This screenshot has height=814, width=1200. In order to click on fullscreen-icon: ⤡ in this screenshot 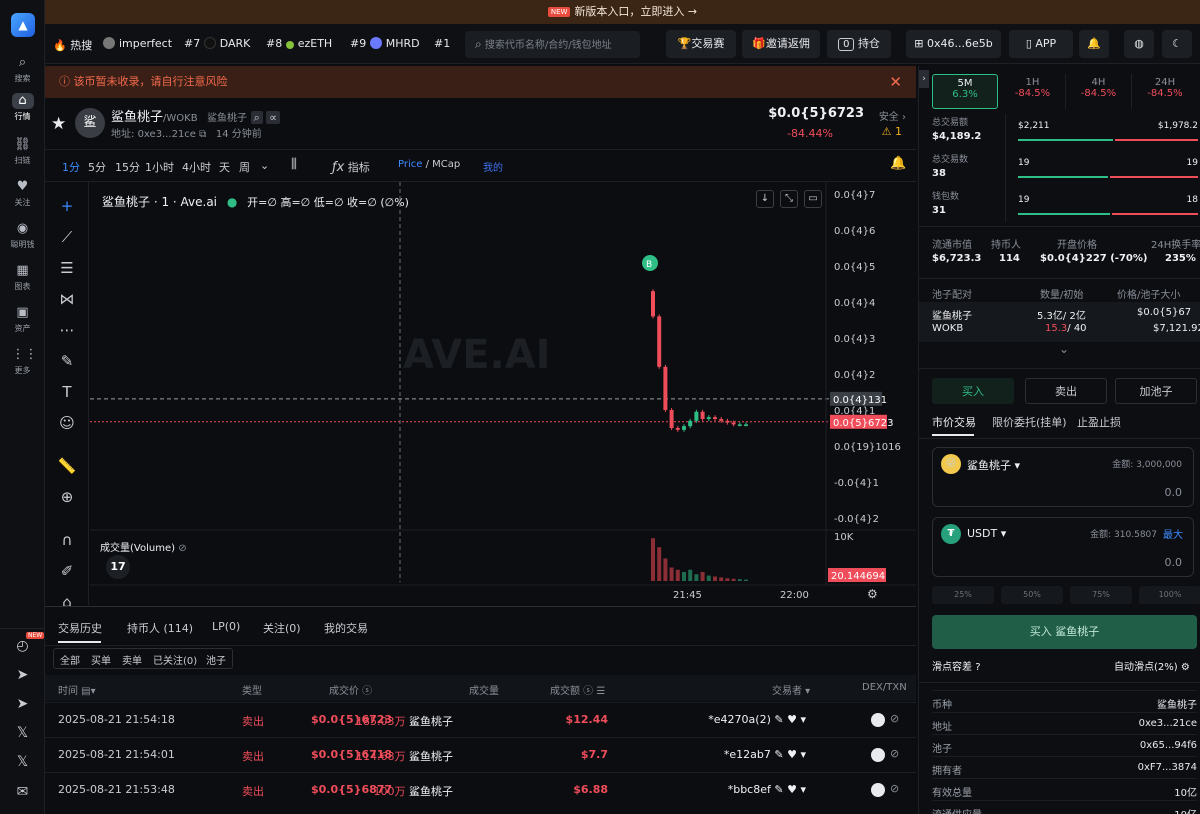, I will do `click(789, 199)`.